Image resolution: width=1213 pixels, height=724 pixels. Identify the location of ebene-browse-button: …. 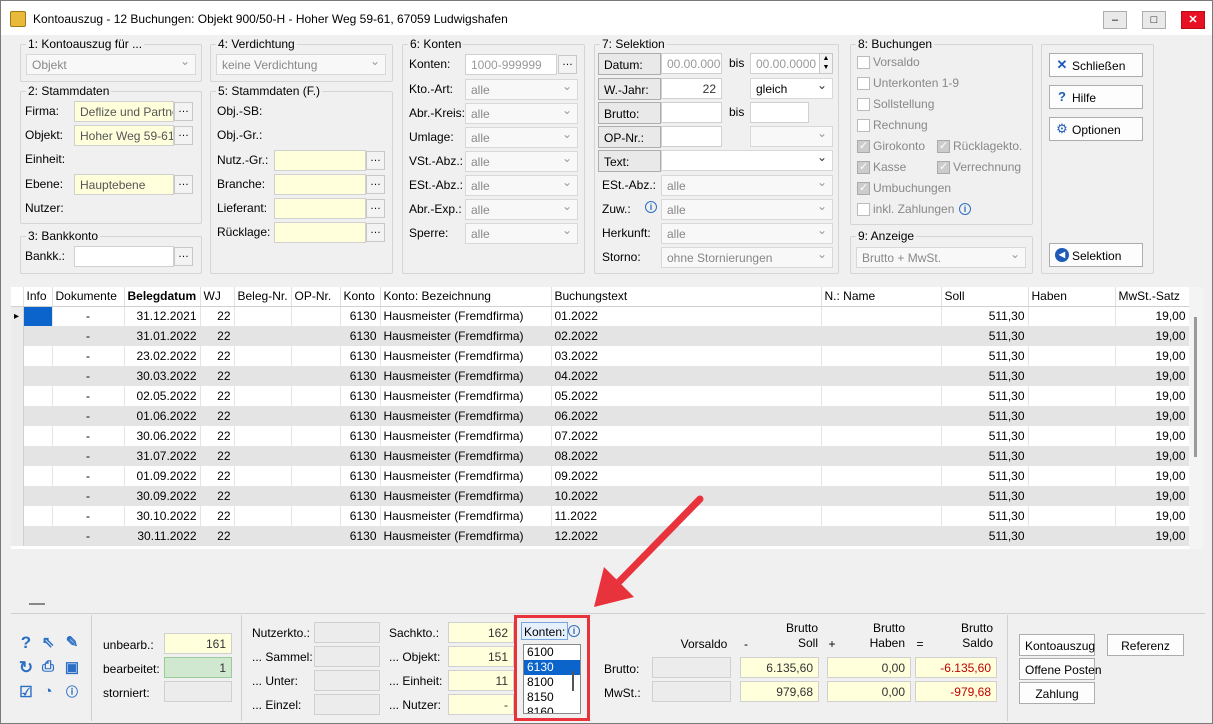
(183, 184).